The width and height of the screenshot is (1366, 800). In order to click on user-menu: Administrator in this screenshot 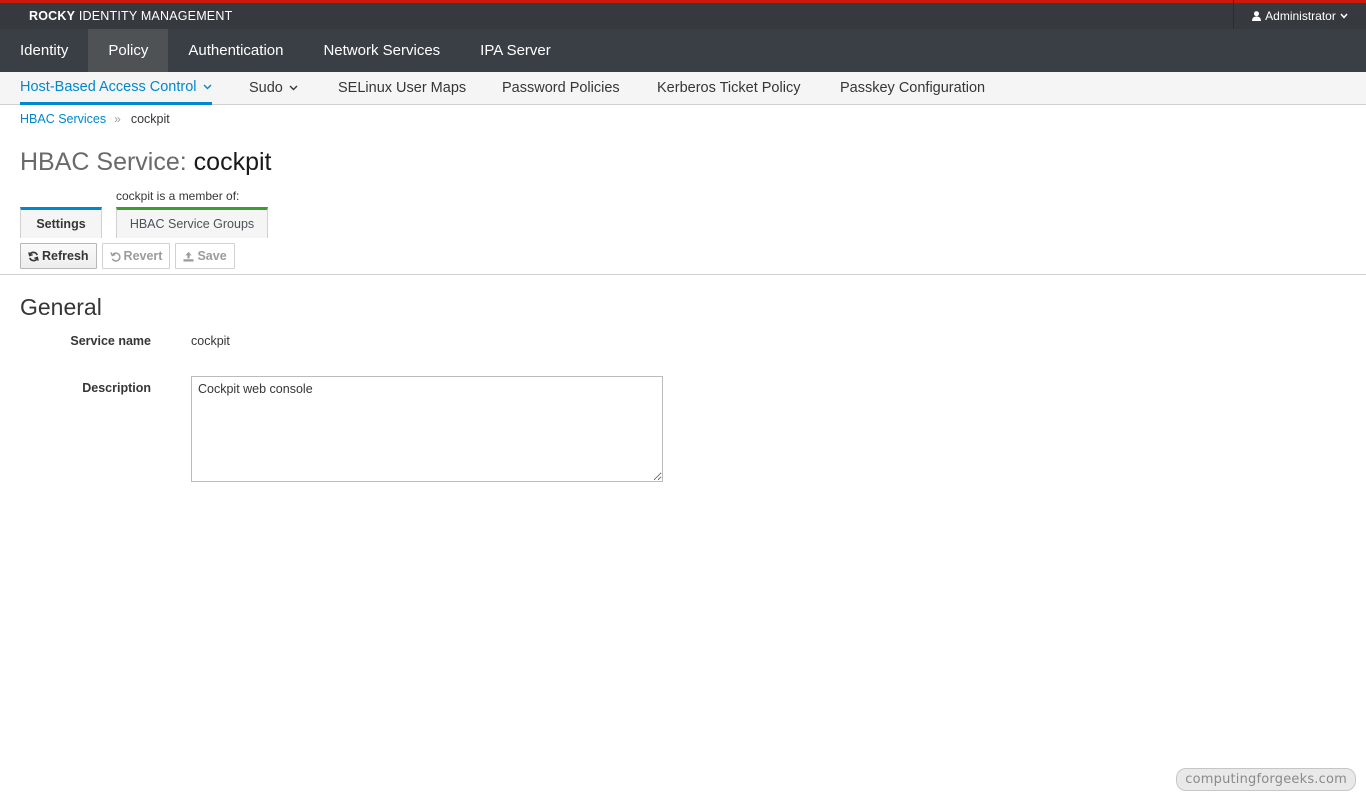, I will do `click(1299, 14)`.